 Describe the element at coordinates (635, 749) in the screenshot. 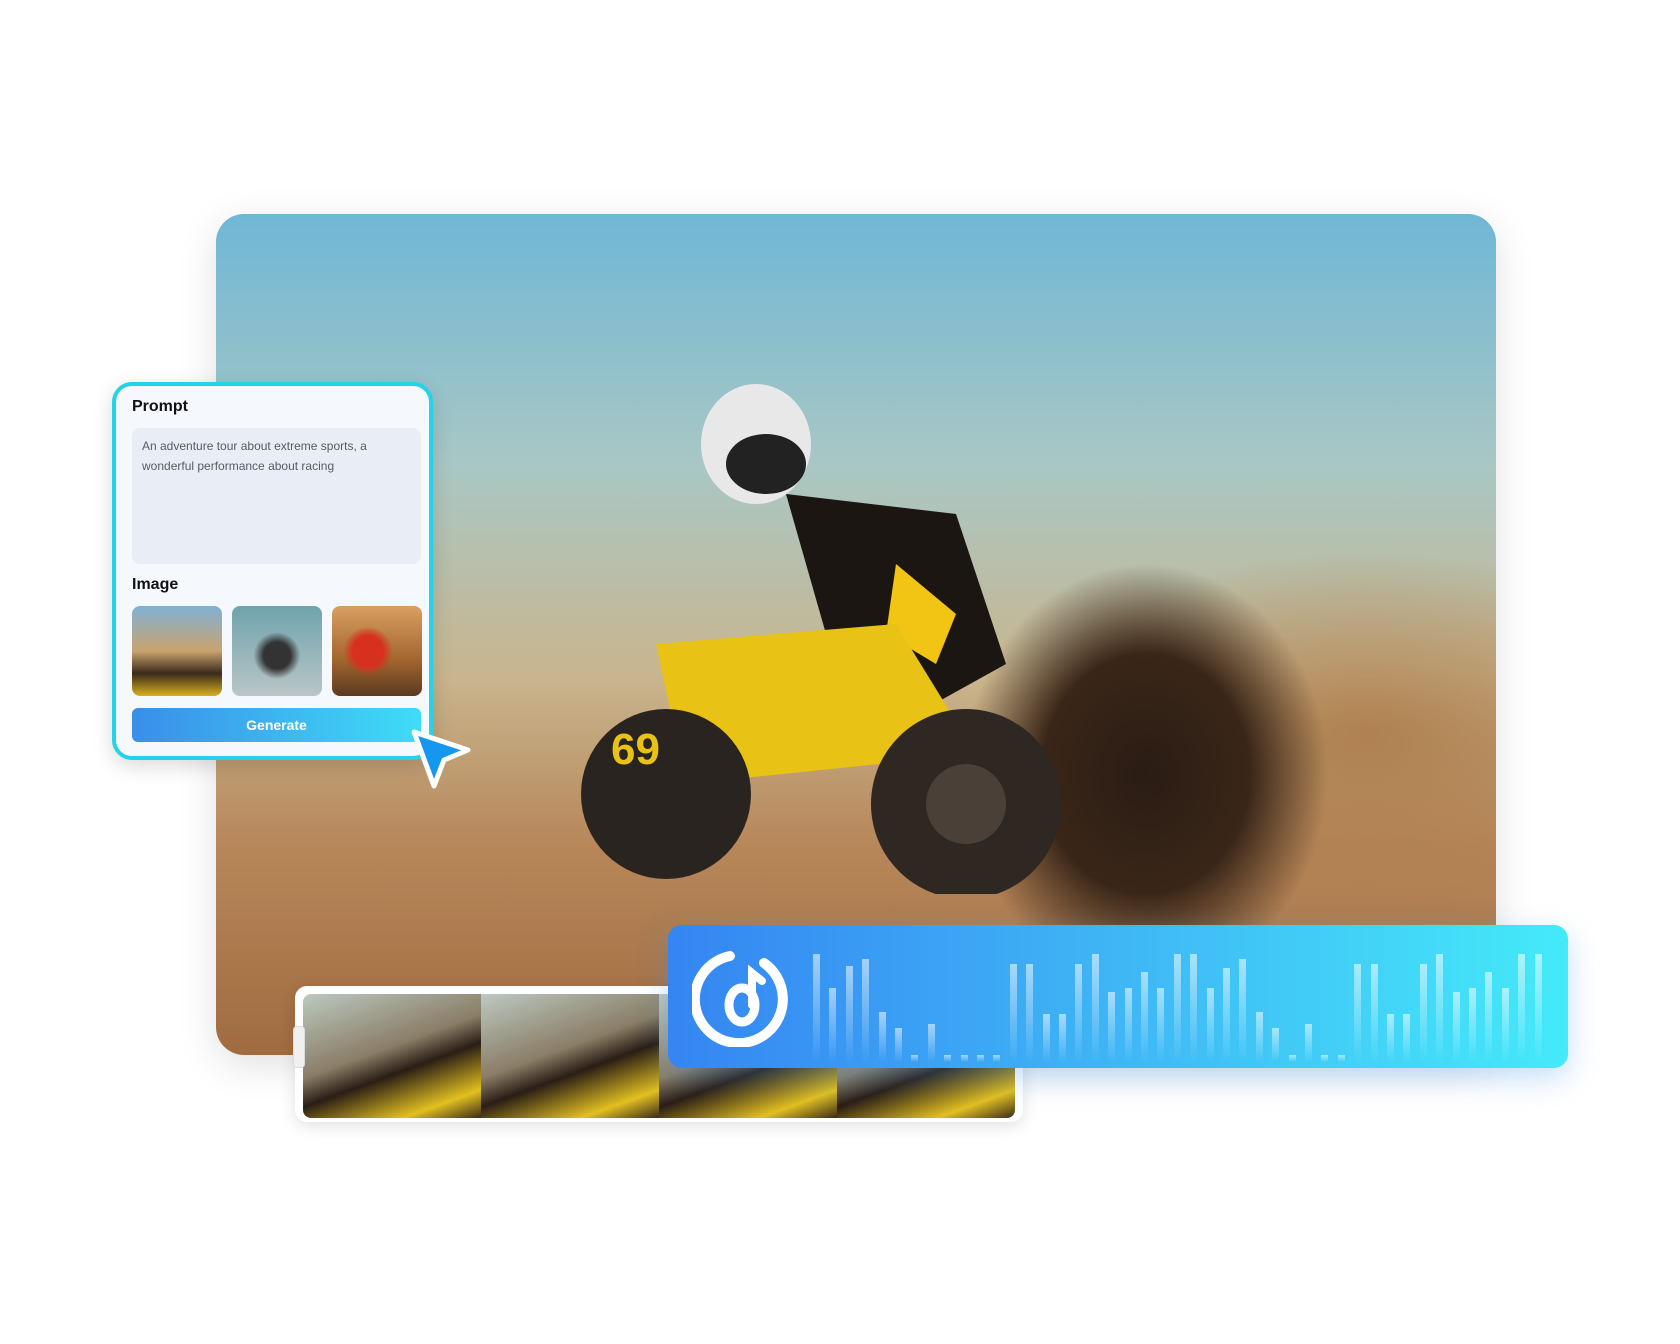

I see `svg-text: 69` at that location.